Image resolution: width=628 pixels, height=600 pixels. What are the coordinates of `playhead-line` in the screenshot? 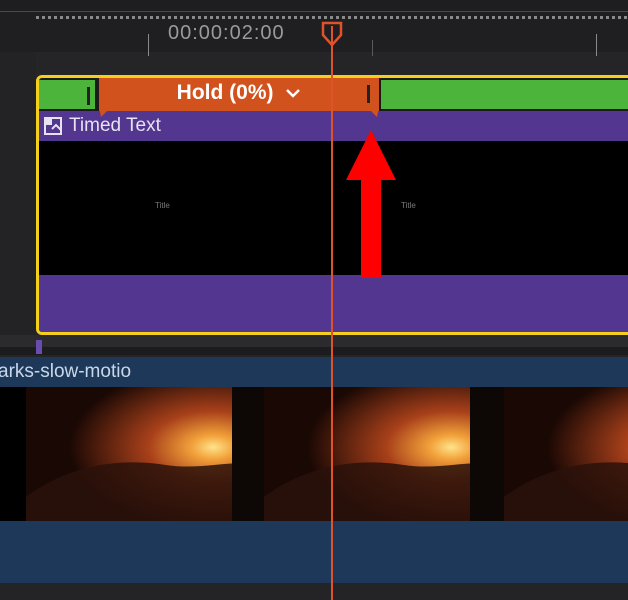 It's located at (332, 313).